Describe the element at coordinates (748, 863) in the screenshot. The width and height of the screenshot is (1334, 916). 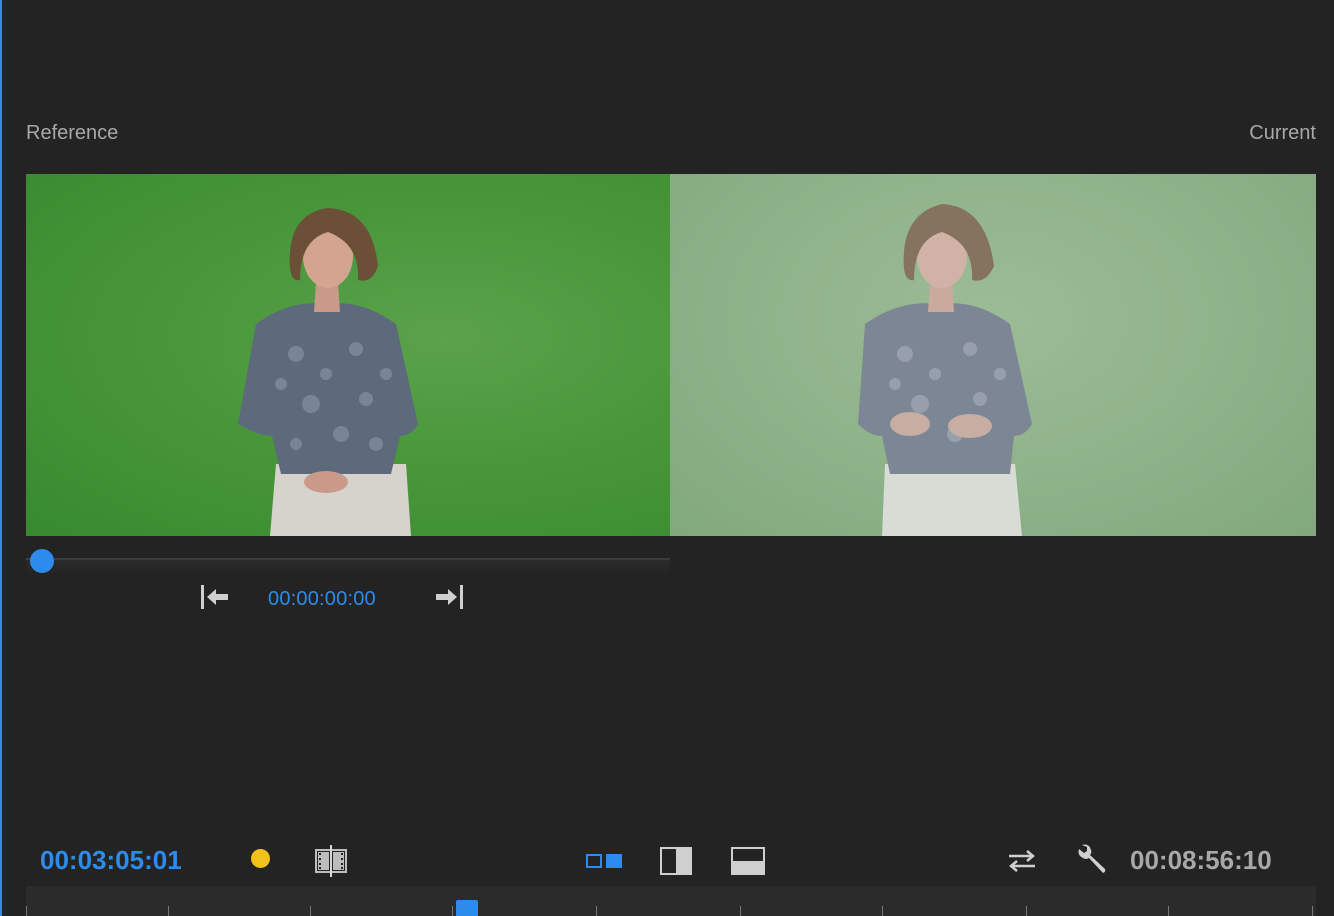
I see `horizontal-split-icon` at that location.